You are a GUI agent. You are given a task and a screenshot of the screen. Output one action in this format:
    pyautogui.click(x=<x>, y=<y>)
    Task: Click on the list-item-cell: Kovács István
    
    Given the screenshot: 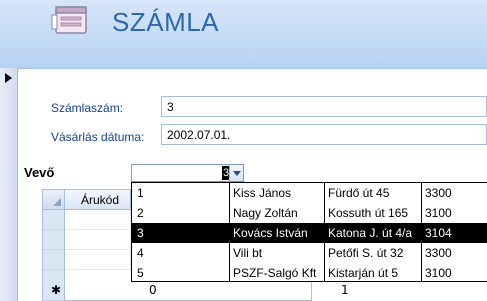 What is the action you would take?
    pyautogui.click(x=270, y=233)
    